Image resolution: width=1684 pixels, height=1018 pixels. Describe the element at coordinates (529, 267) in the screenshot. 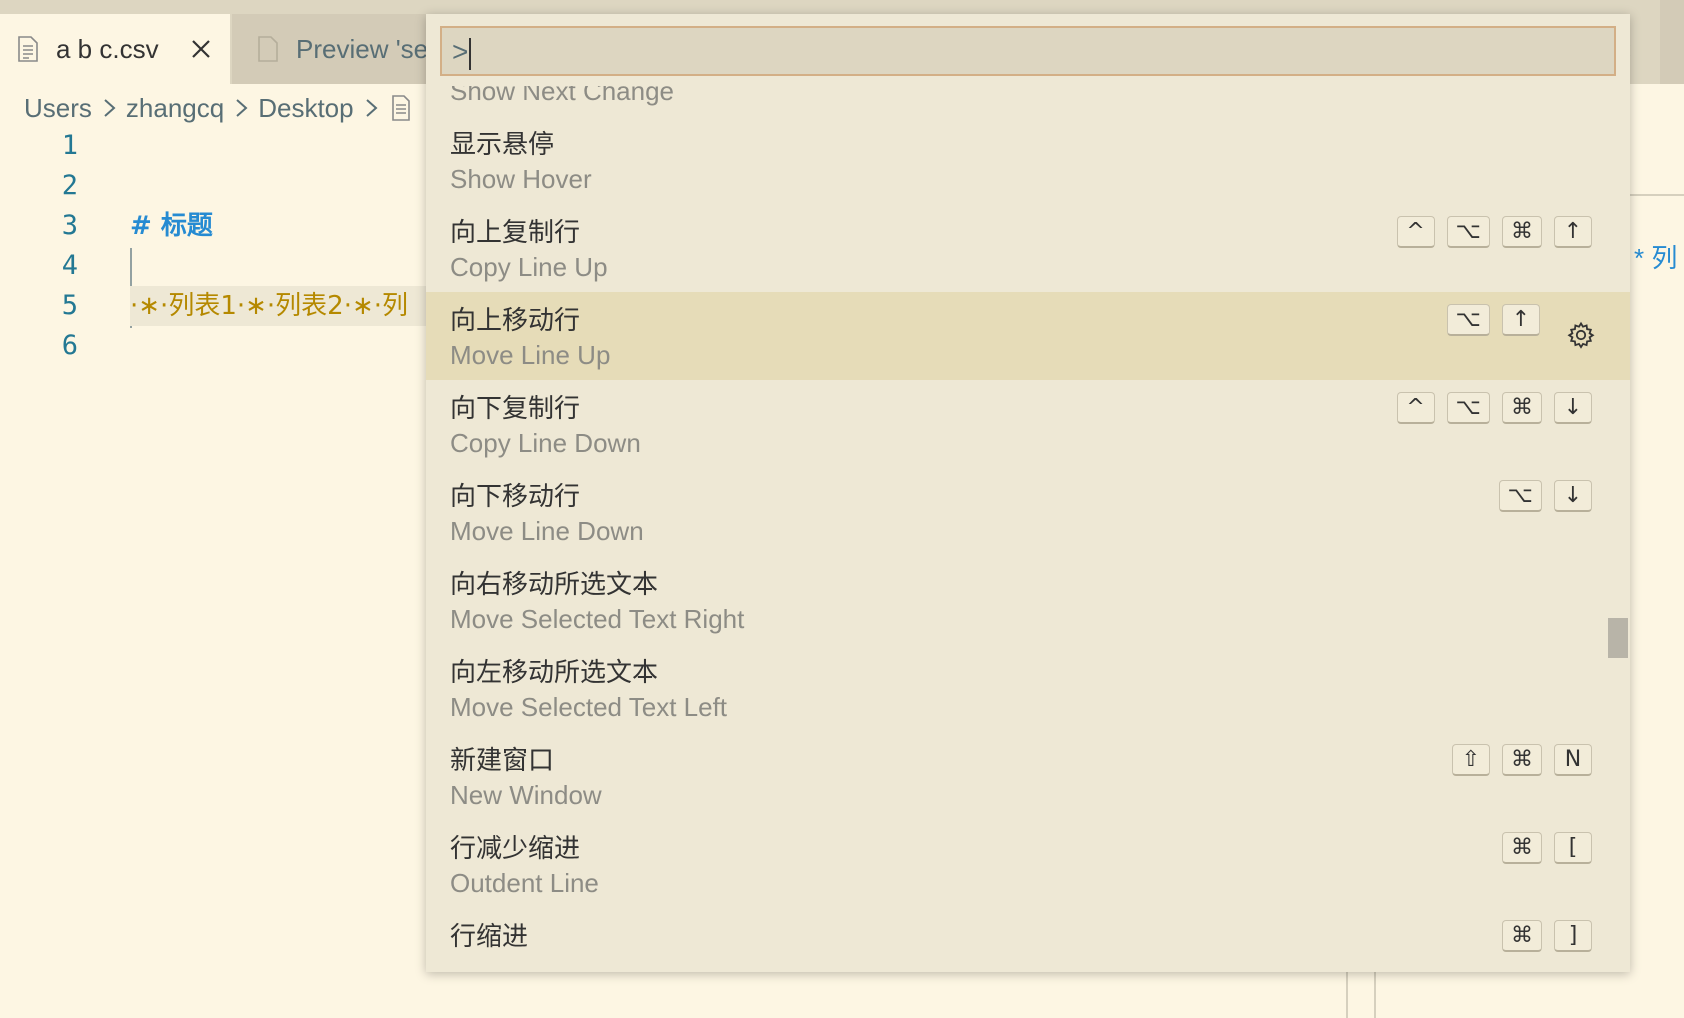

I see `command-detail: Copy Line Up` at that location.